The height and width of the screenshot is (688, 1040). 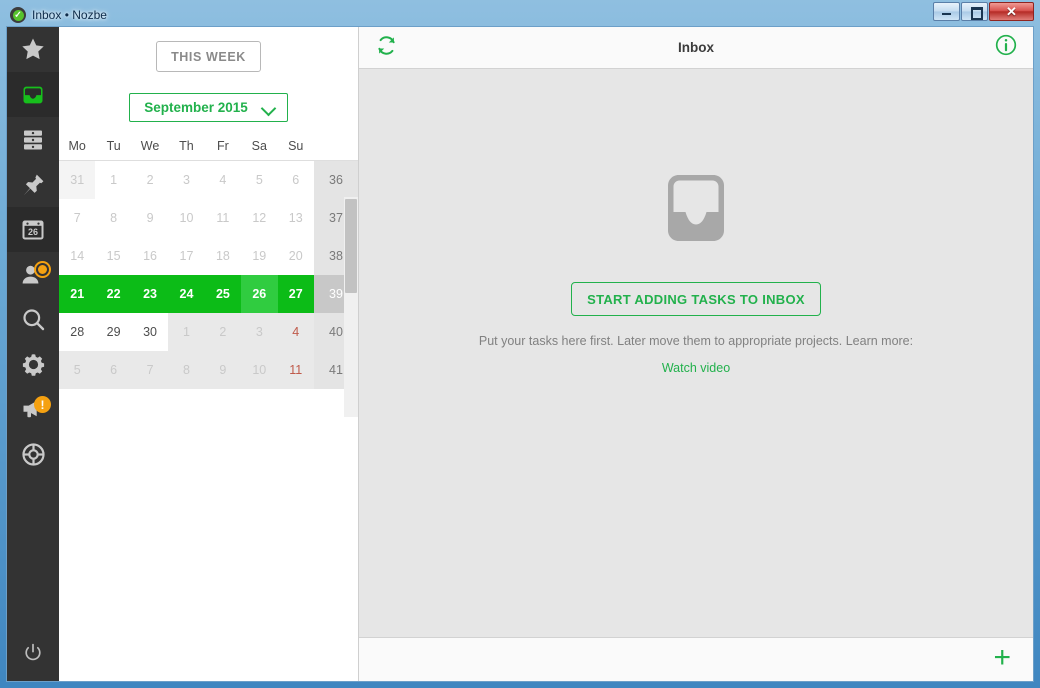 What do you see at coordinates (33, 409) in the screenshot?
I see `sidebar-item-news: !` at bounding box center [33, 409].